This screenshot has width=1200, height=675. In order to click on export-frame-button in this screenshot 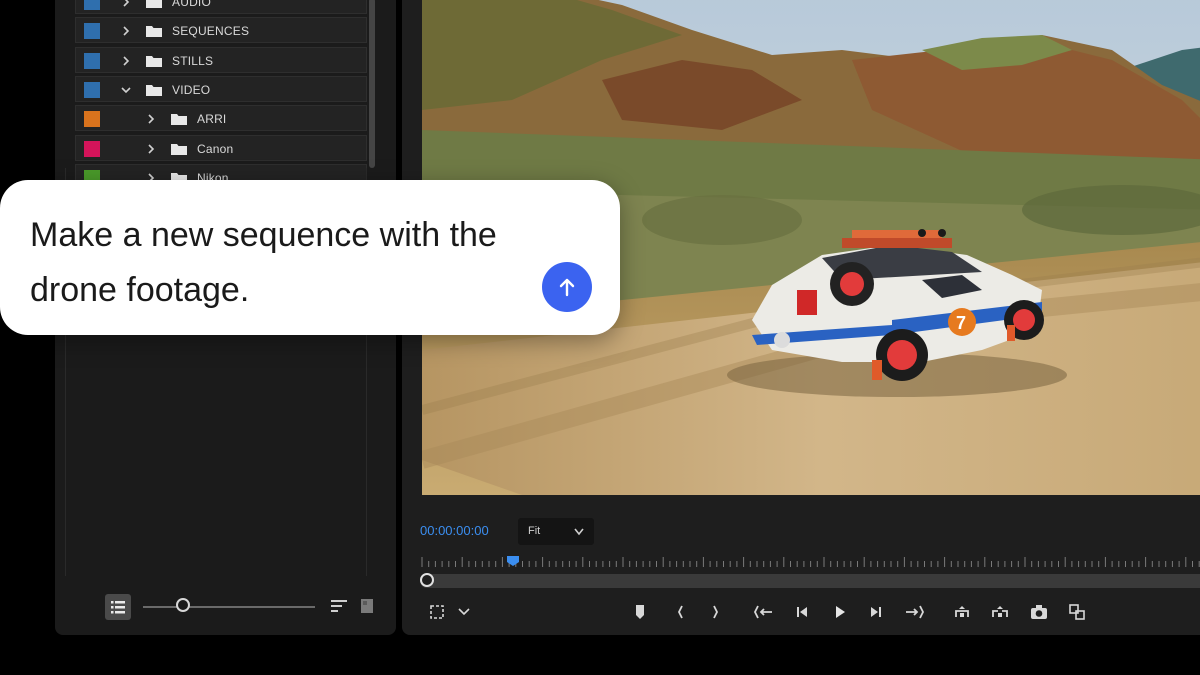, I will do `click(1039, 612)`.